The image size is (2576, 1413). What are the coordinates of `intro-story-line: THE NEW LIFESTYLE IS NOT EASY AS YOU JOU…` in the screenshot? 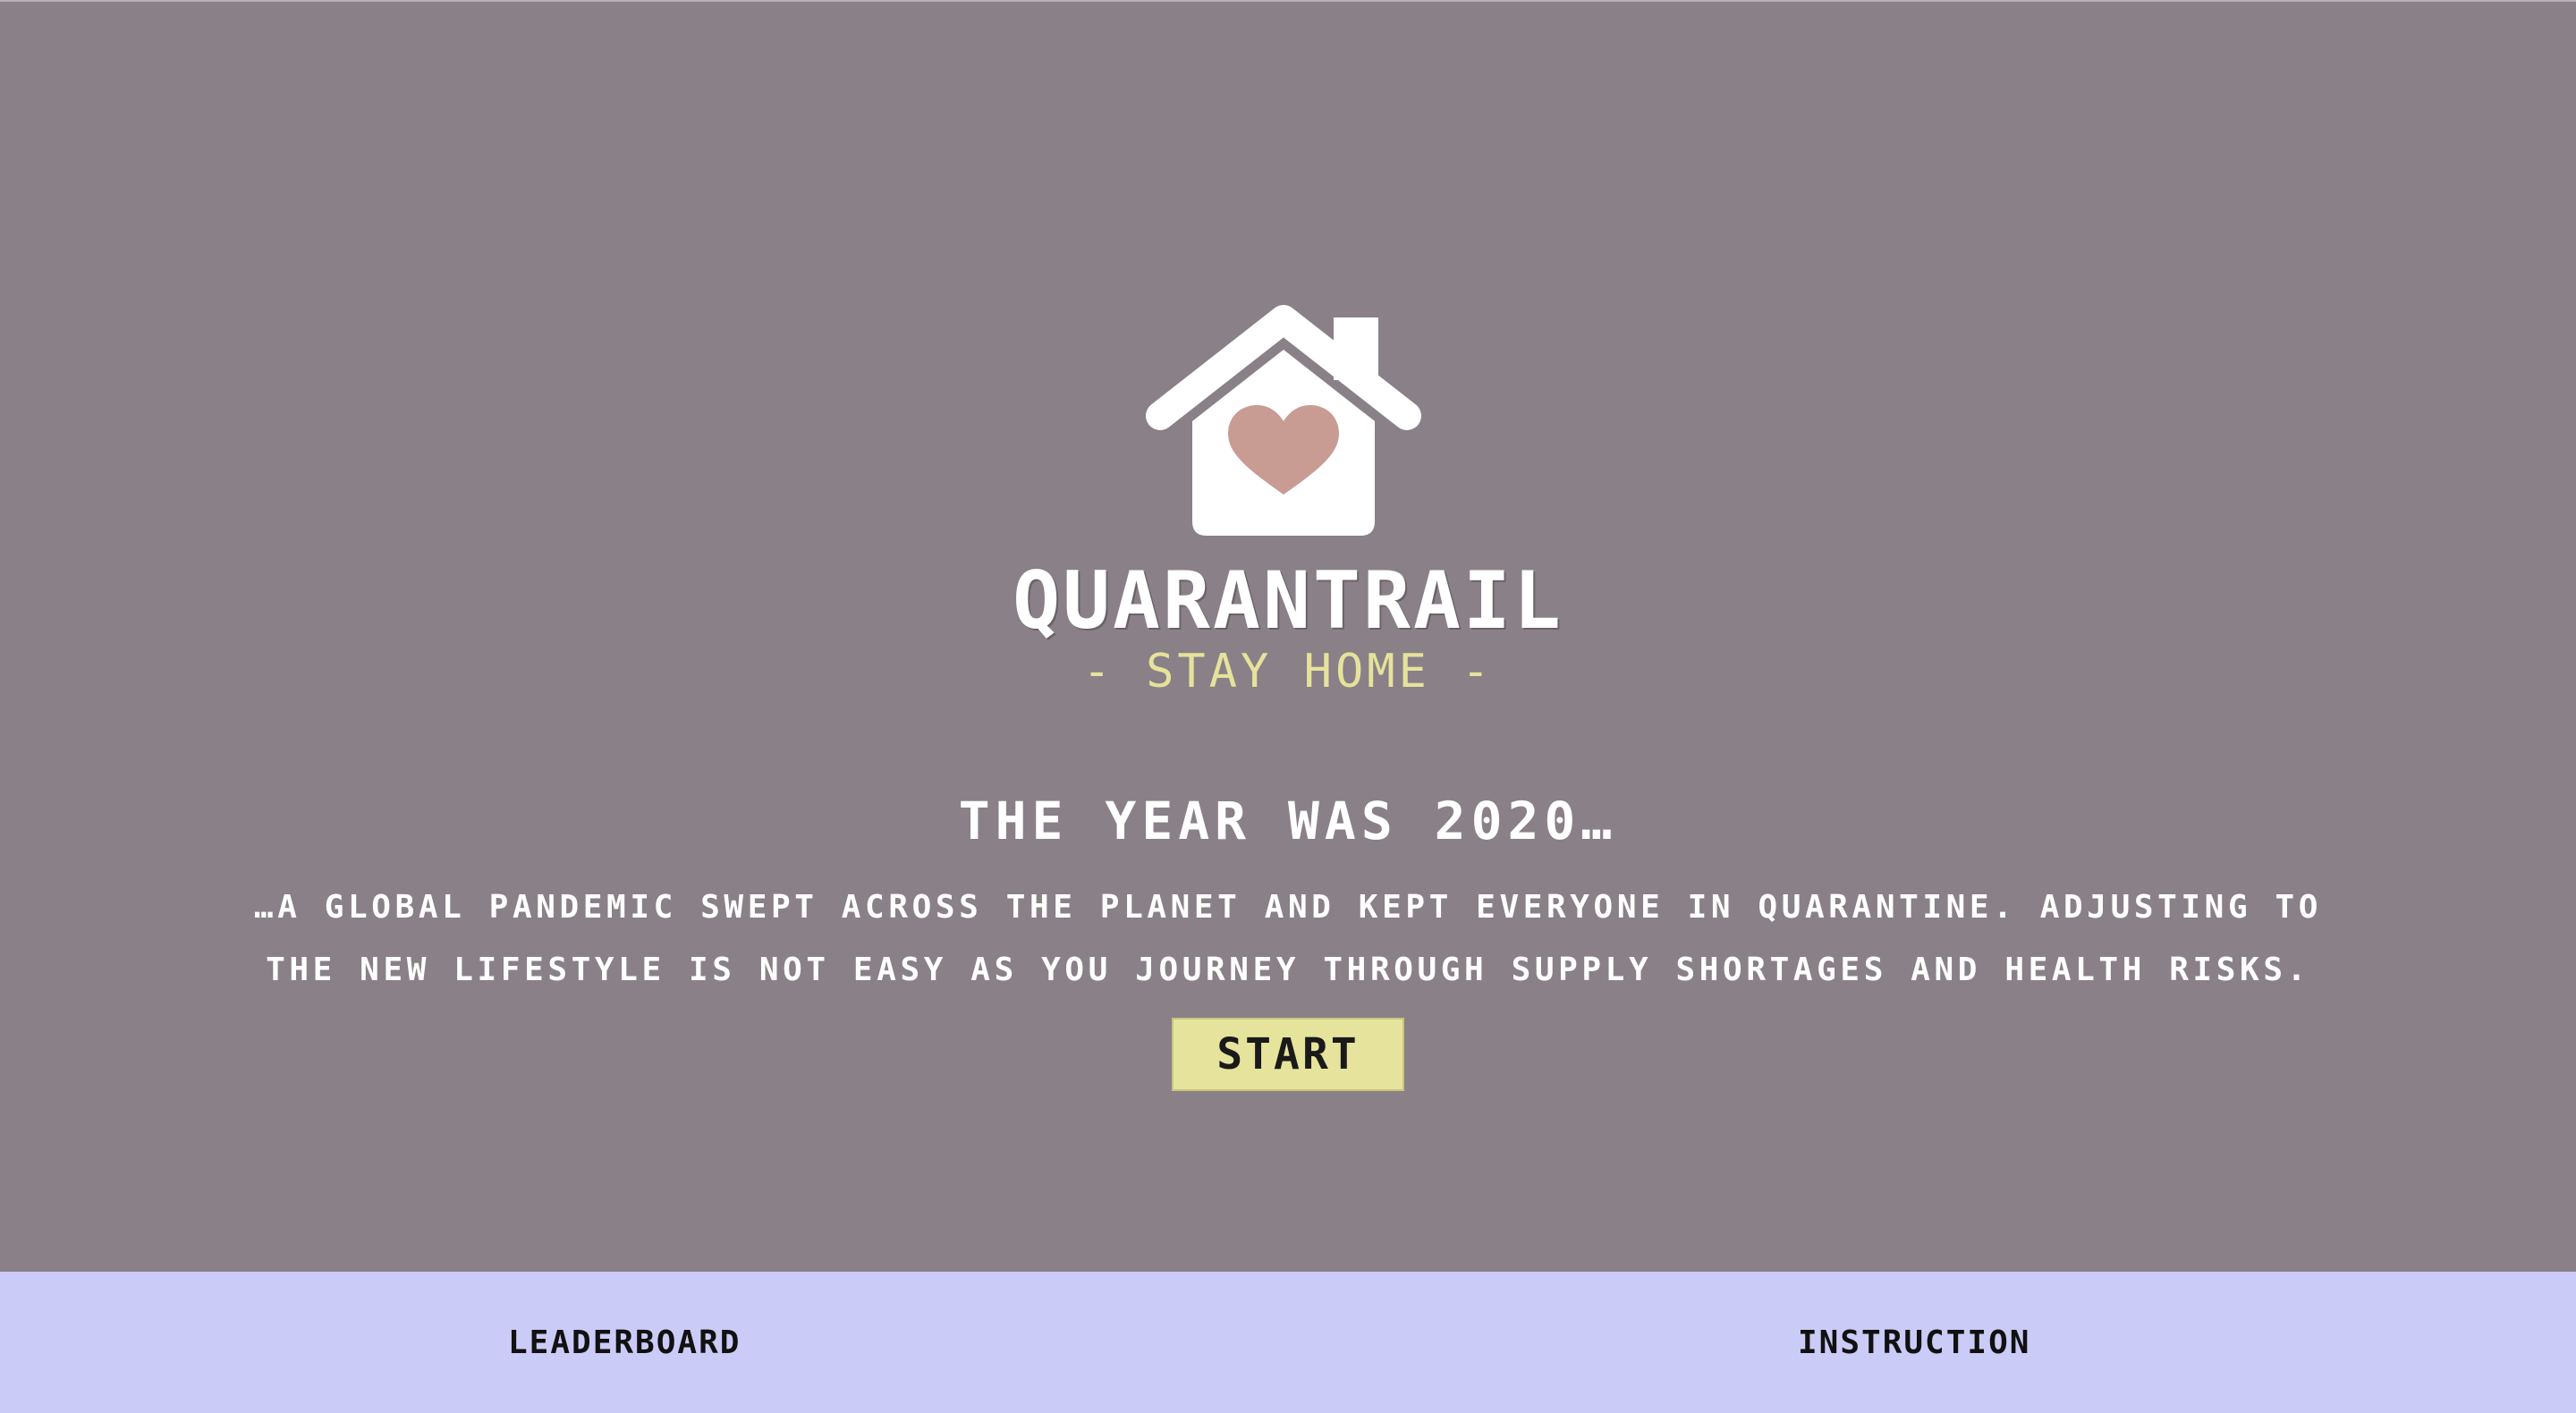 It's located at (1288, 970).